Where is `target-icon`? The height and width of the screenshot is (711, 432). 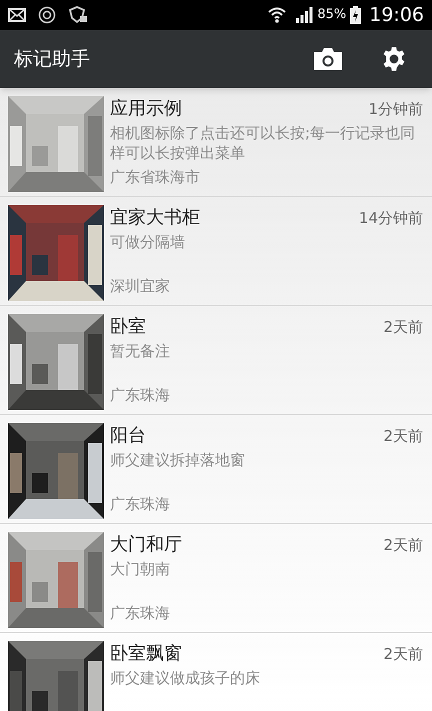 target-icon is located at coordinates (47, 15).